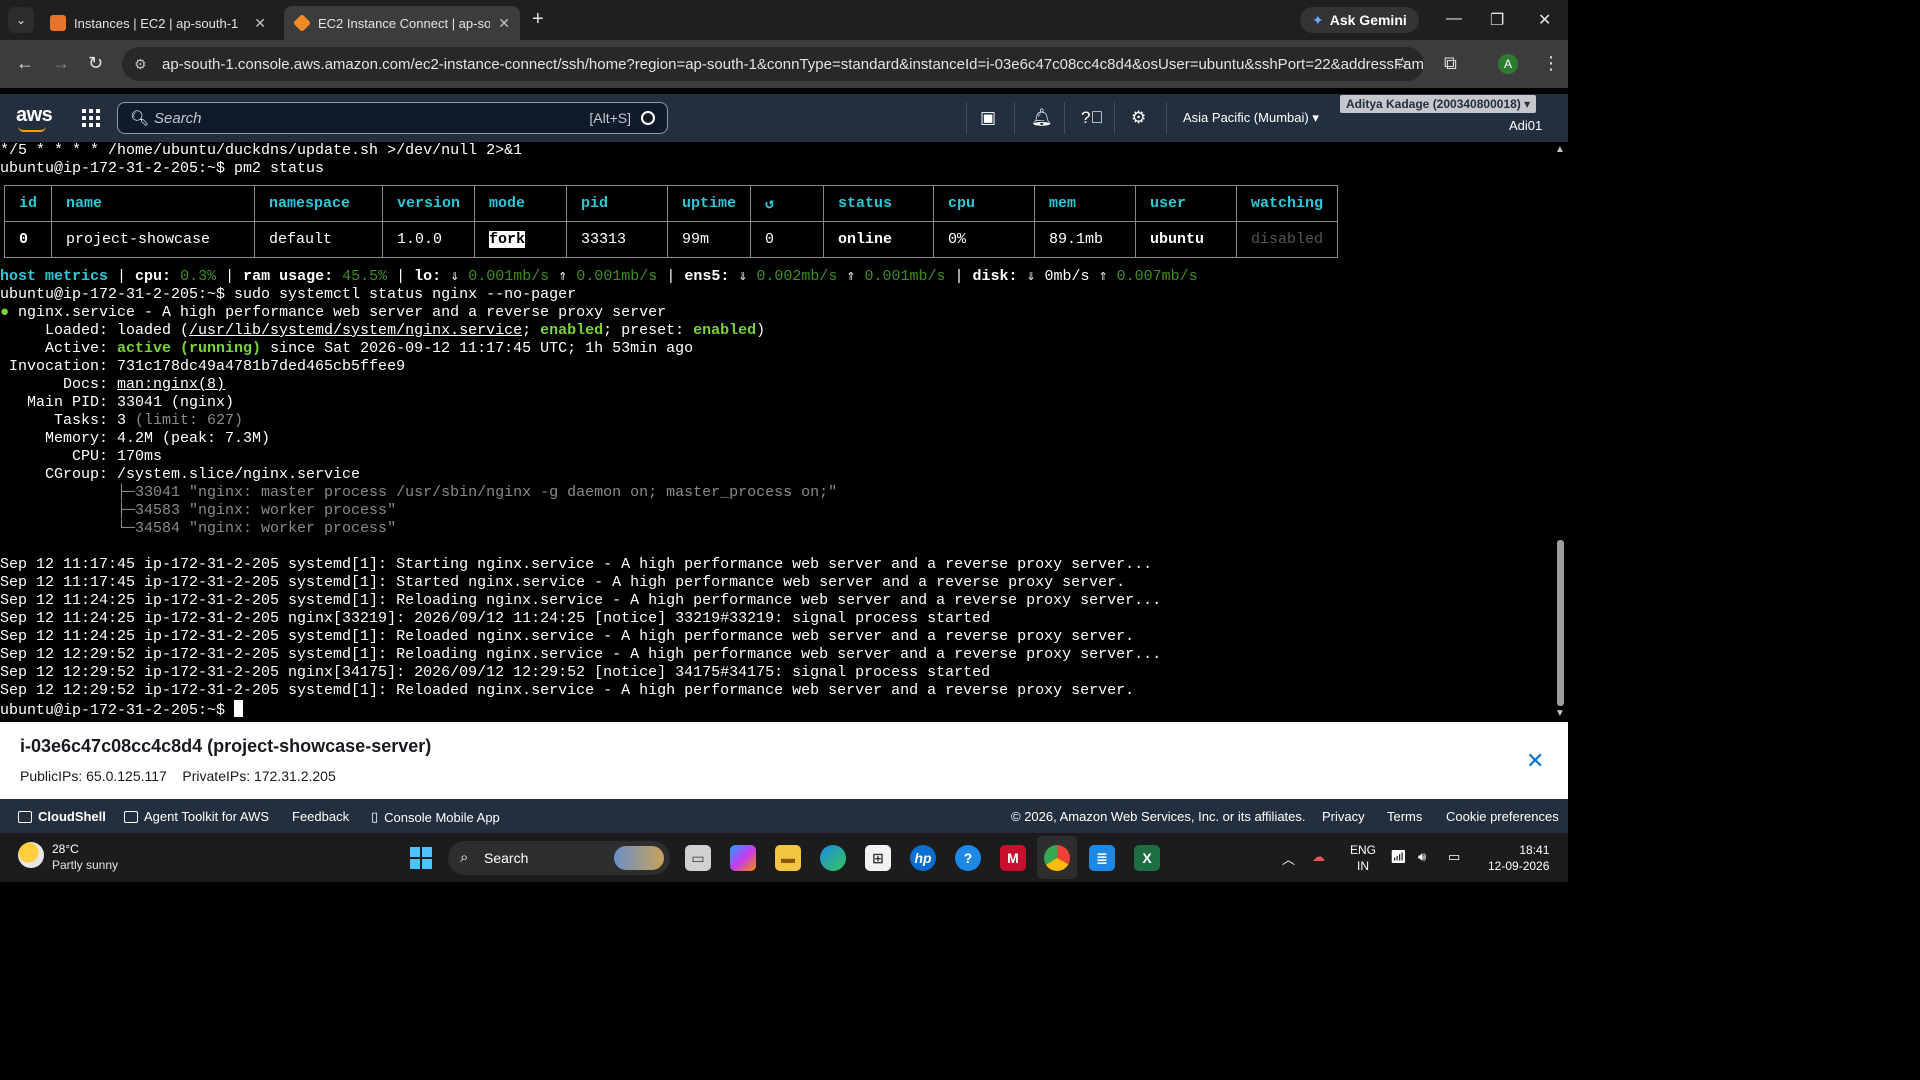 Image resolution: width=1920 pixels, height=1080 pixels. What do you see at coordinates (25, 63) in the screenshot?
I see `back-icon: ←` at bounding box center [25, 63].